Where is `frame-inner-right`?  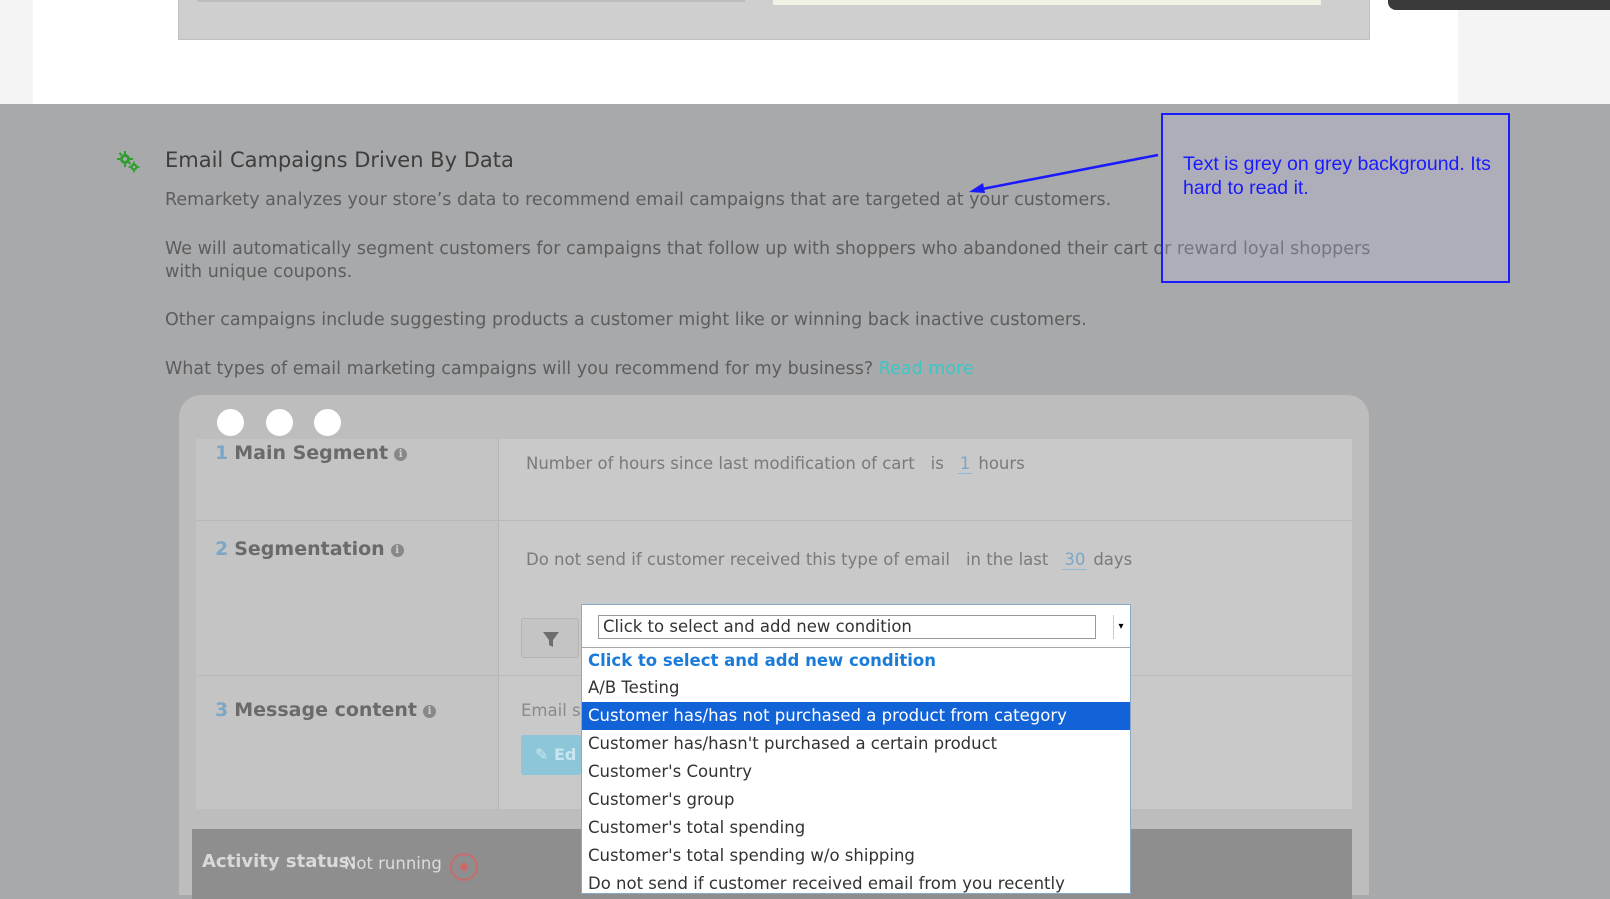 frame-inner-right is located at coordinates (1047, 2).